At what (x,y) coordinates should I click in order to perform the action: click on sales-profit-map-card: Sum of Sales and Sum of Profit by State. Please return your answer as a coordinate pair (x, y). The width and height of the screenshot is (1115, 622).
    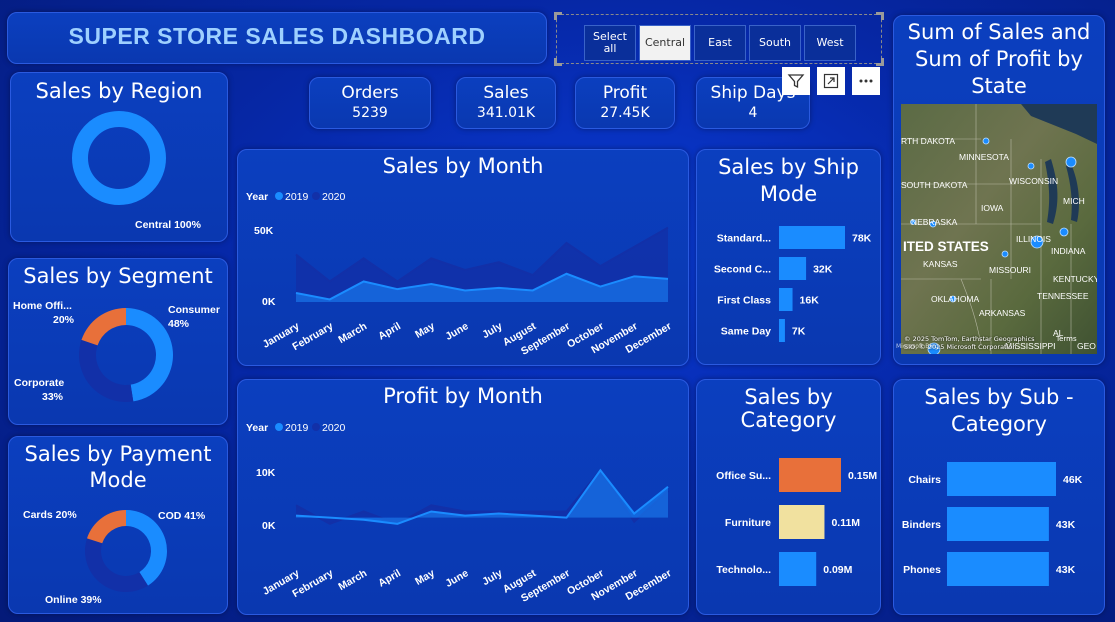
    Looking at the image, I should click on (999, 190).